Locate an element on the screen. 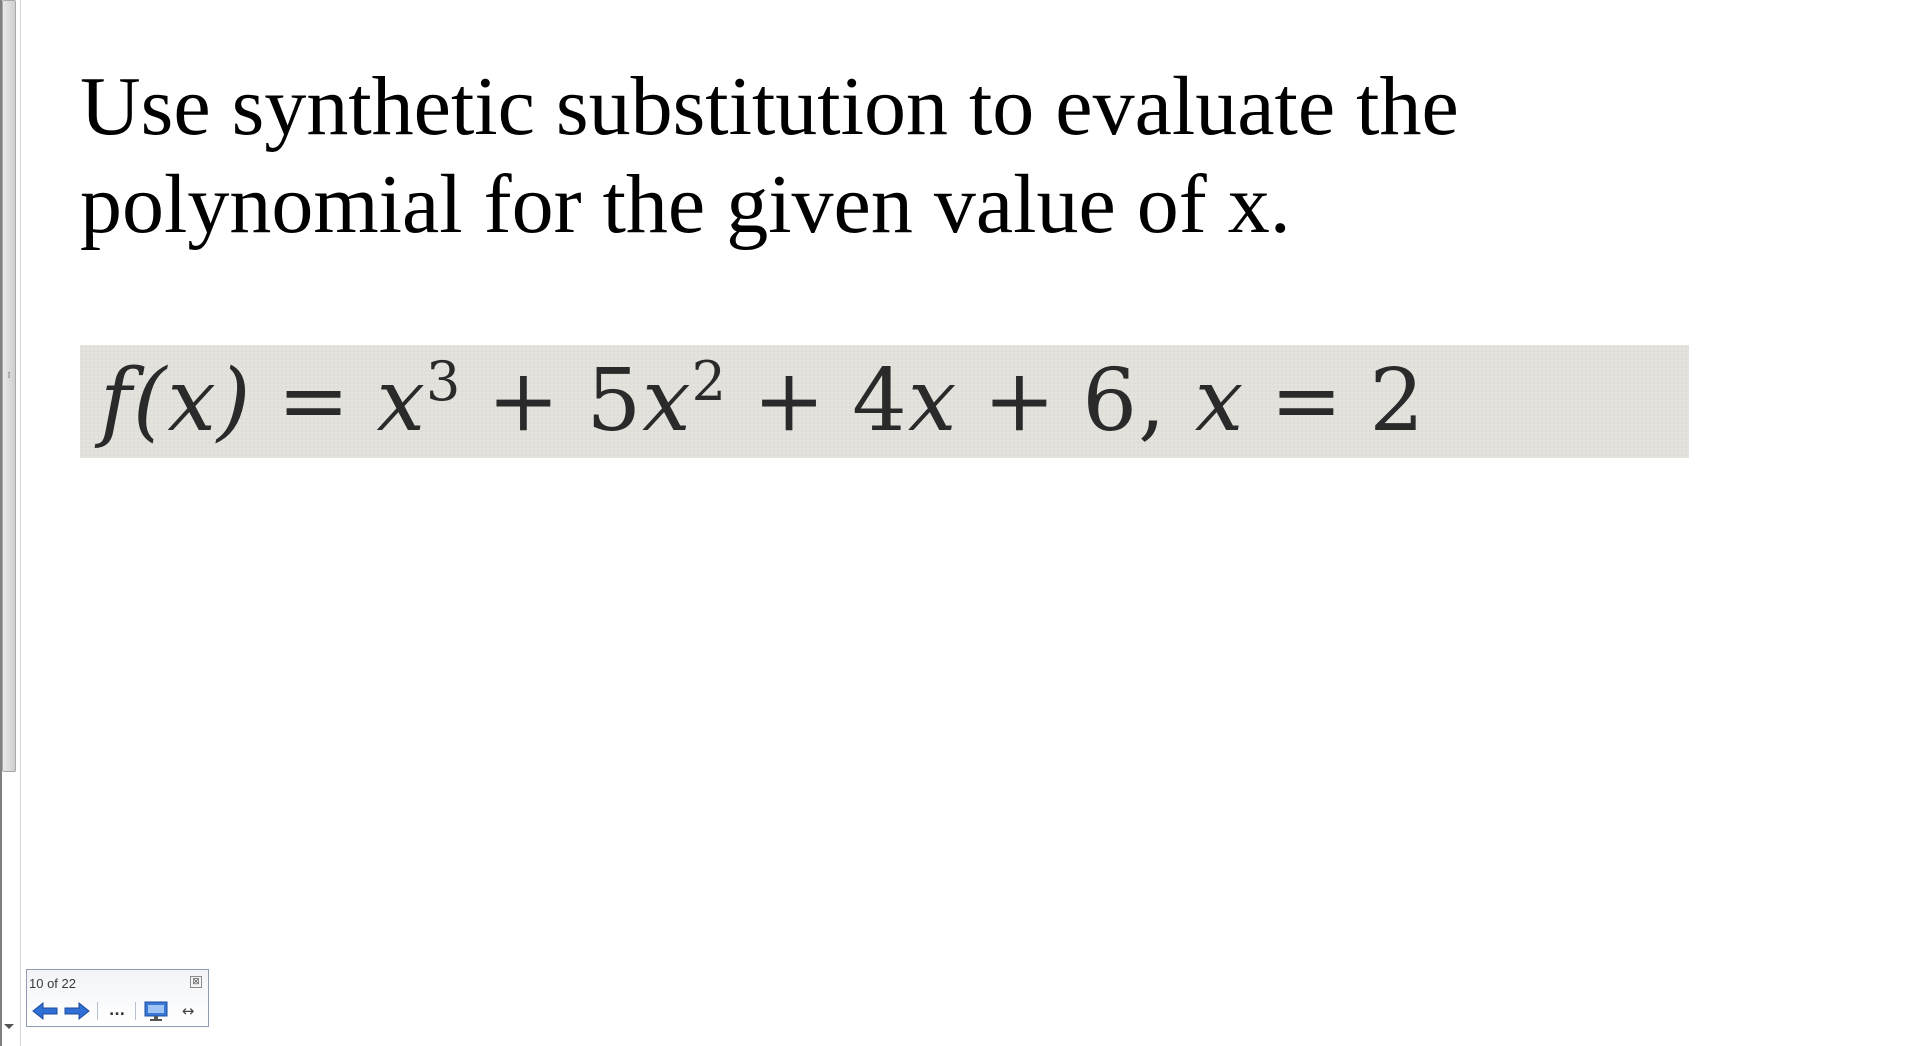 This screenshot has width=1920, height=1046. resize-icon: ↔ is located at coordinates (188, 1011).